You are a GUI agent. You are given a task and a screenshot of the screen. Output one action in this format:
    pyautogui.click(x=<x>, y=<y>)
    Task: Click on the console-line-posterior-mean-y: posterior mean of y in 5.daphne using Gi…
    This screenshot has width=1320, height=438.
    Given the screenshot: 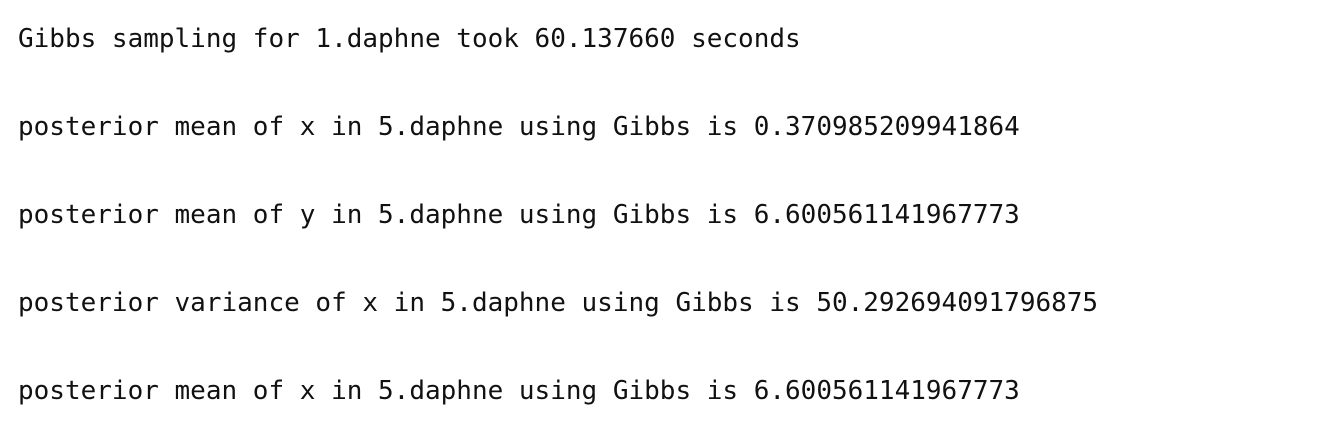 What is the action you would take?
    pyautogui.click(x=519, y=215)
    